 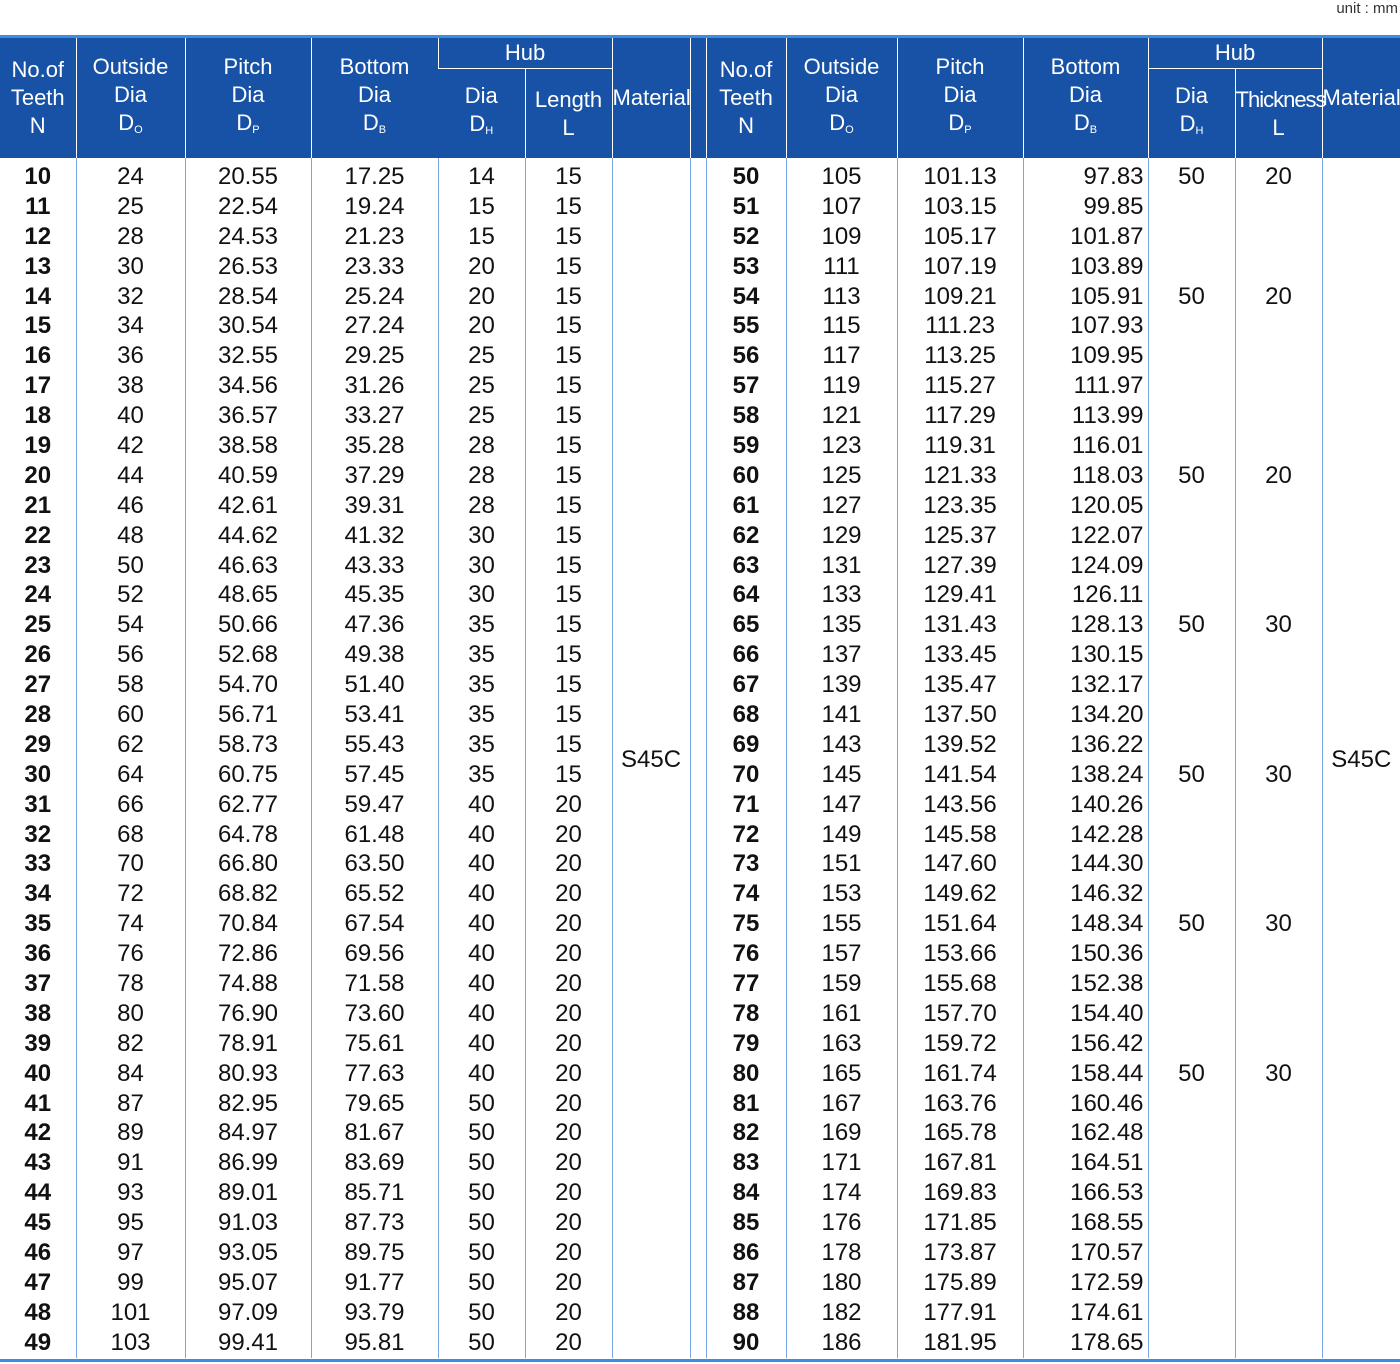 I want to click on outside-dia-cell: 30, so click(x=130, y=266).